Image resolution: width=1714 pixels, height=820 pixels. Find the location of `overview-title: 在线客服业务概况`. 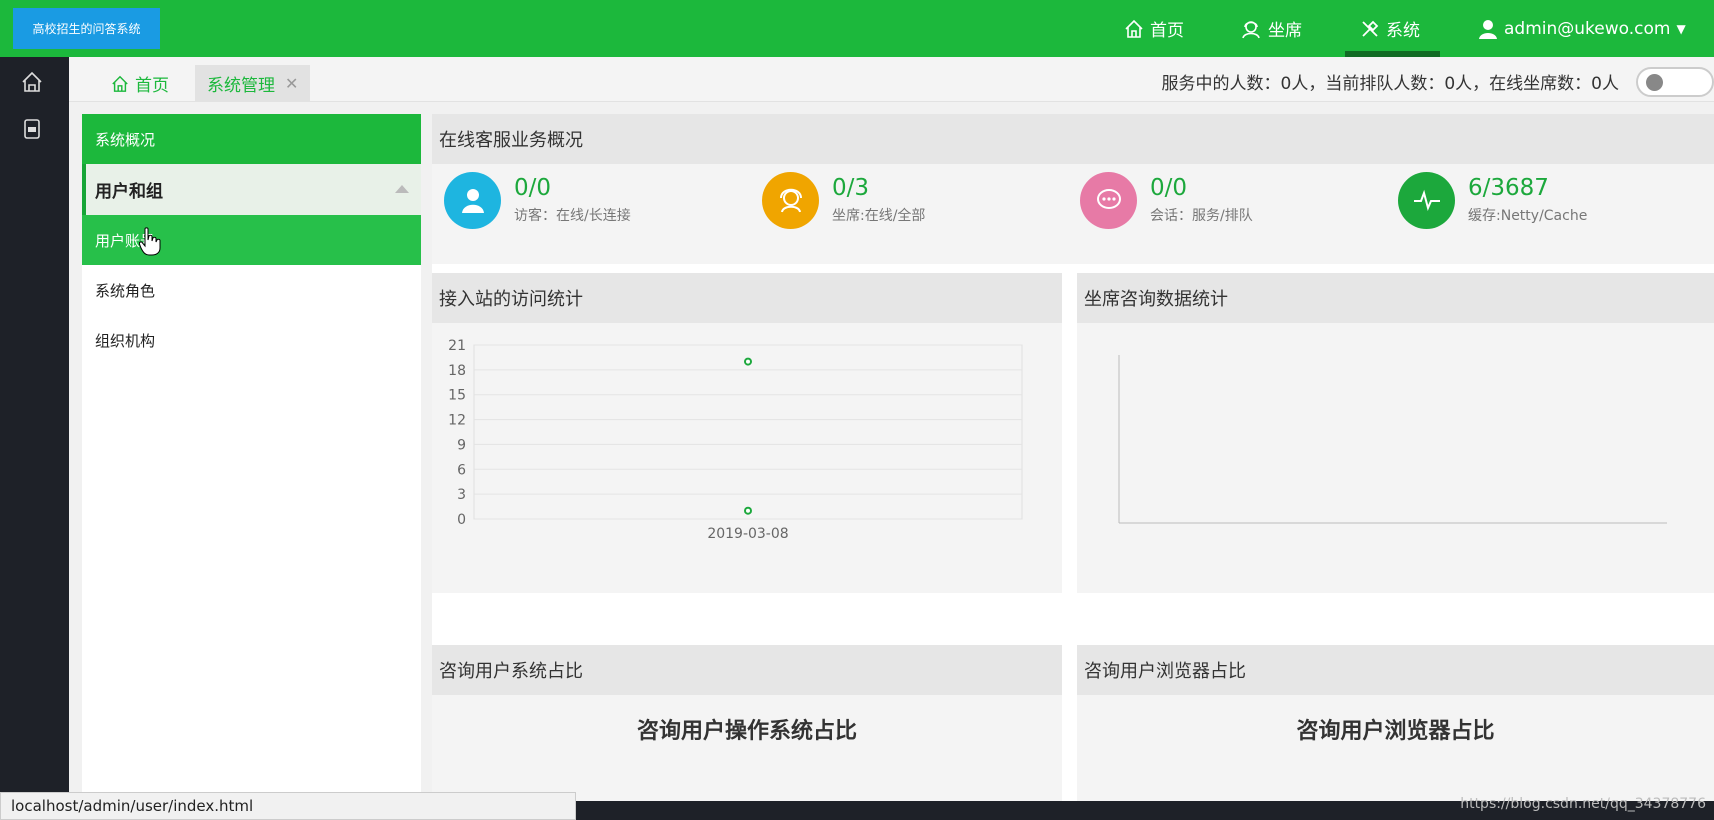

overview-title: 在线客服业务概况 is located at coordinates (1073, 139).